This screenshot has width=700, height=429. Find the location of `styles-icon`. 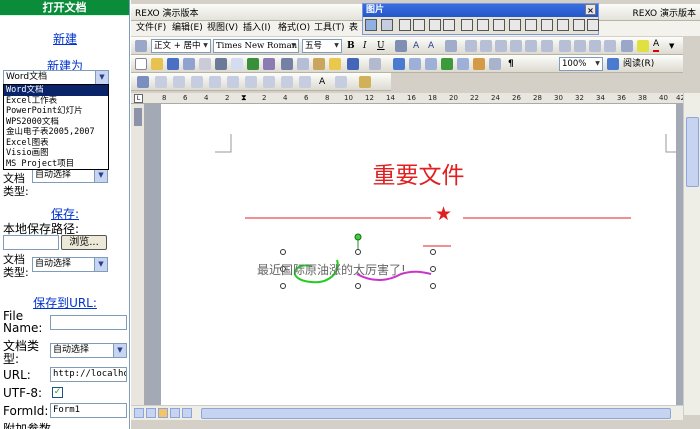

styles-icon is located at coordinates (141, 46).